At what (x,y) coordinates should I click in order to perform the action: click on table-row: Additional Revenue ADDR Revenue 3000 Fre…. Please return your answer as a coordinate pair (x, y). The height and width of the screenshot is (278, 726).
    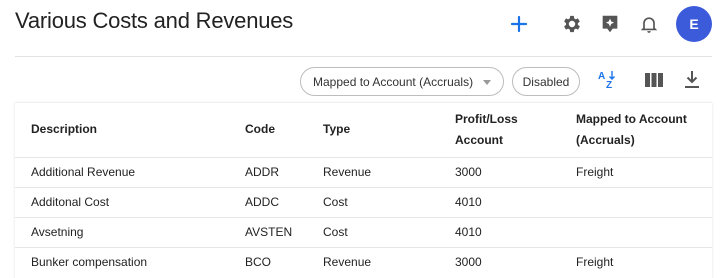
    Looking at the image, I should click on (363, 171).